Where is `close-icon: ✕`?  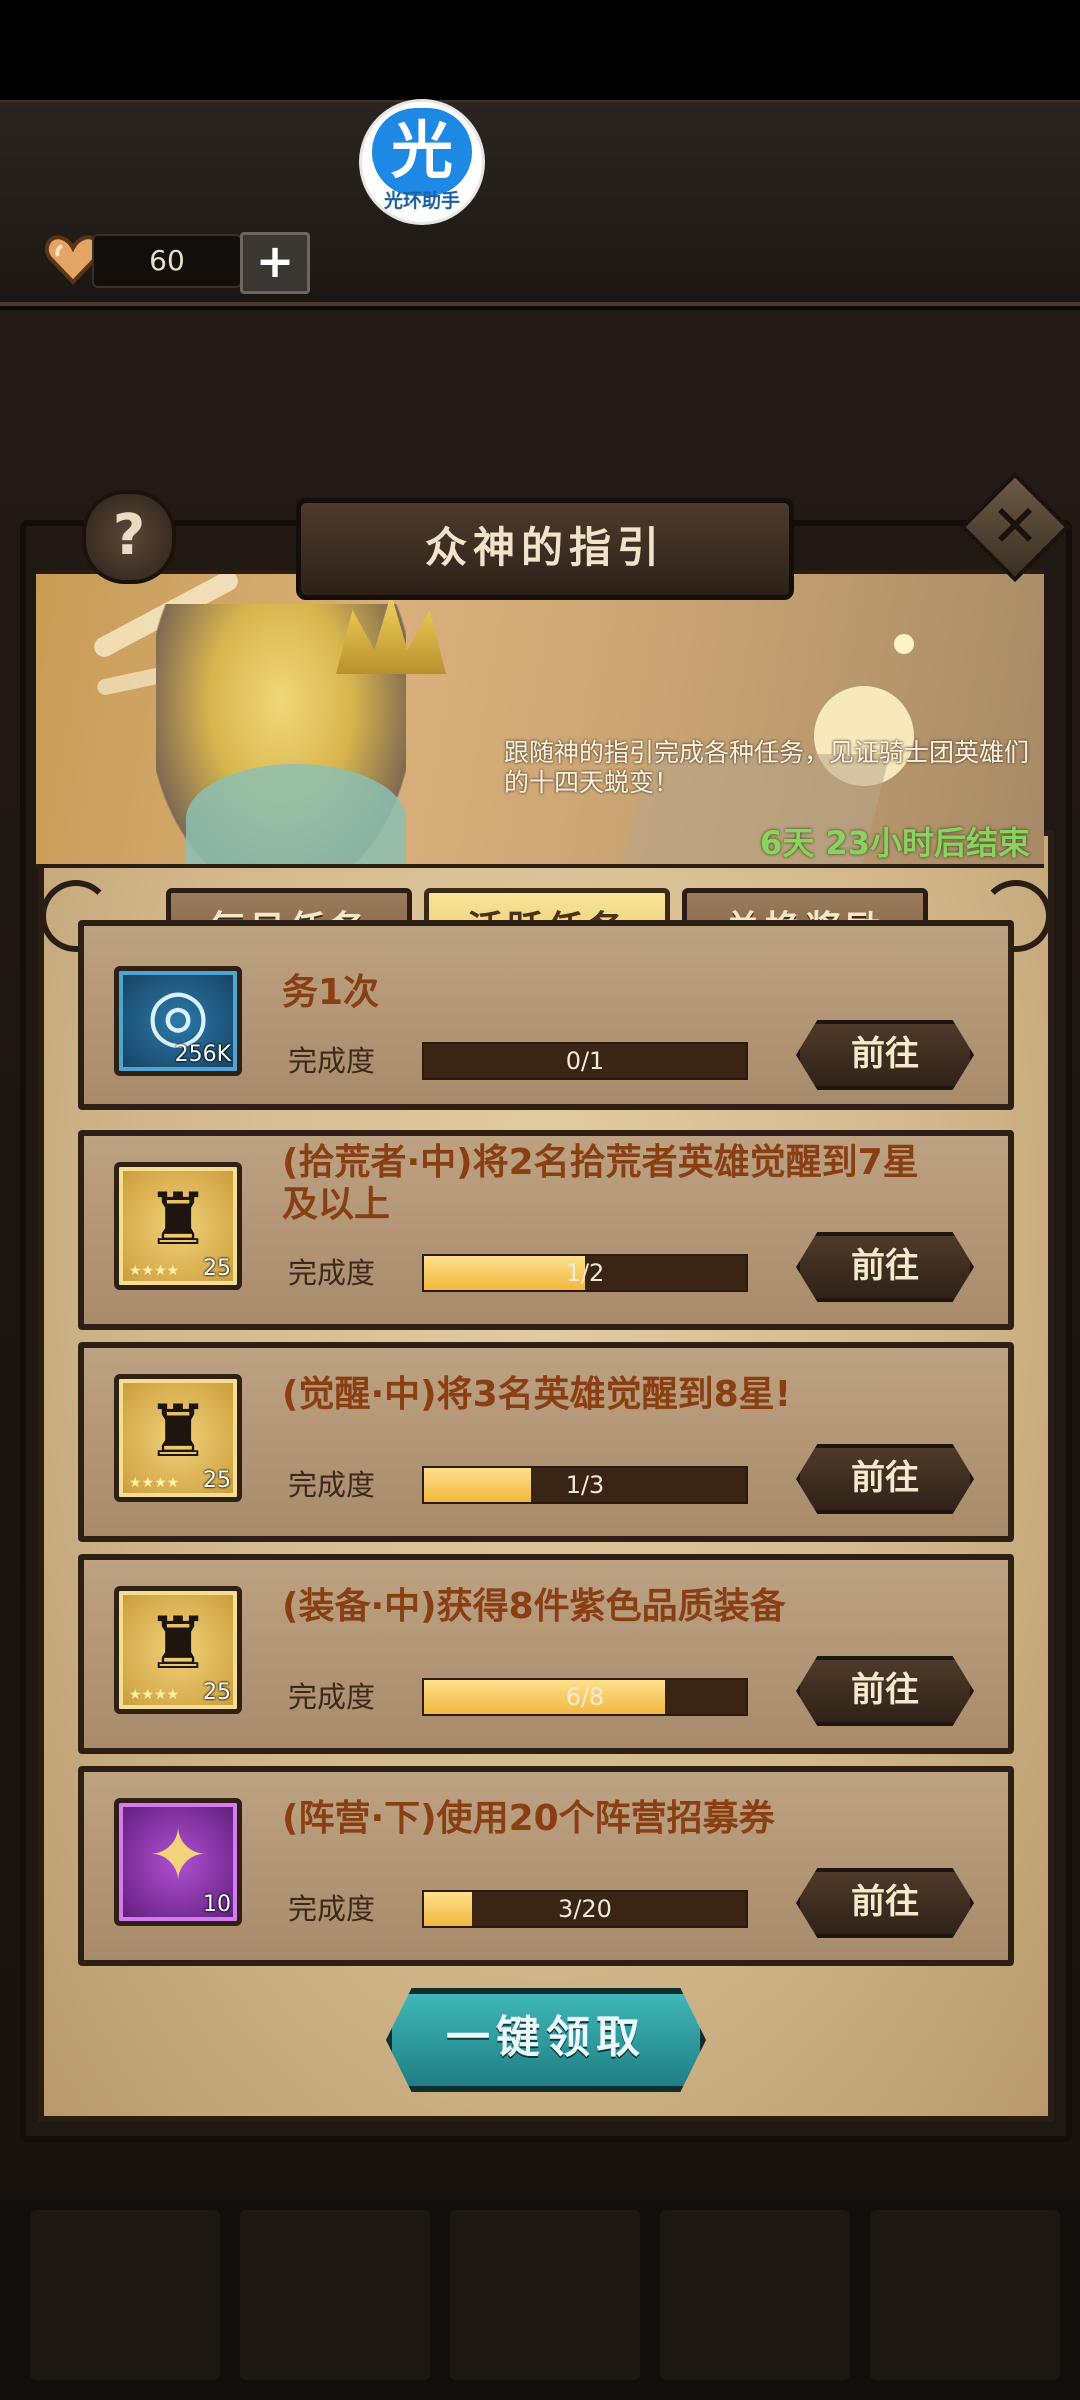
close-icon: ✕ is located at coordinates (1015, 527).